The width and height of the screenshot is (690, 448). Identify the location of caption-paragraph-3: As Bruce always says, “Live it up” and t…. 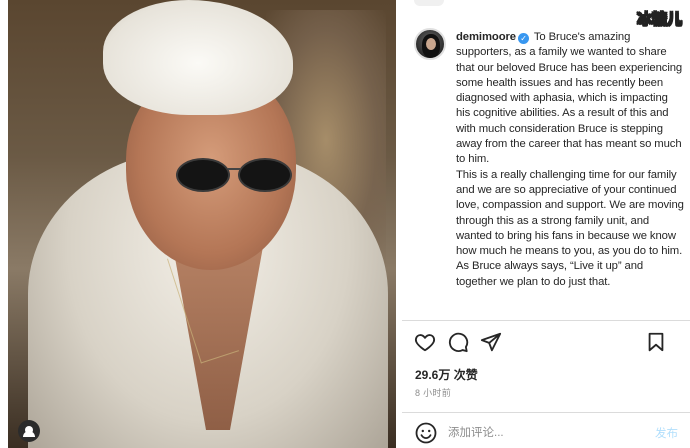
(550, 274).